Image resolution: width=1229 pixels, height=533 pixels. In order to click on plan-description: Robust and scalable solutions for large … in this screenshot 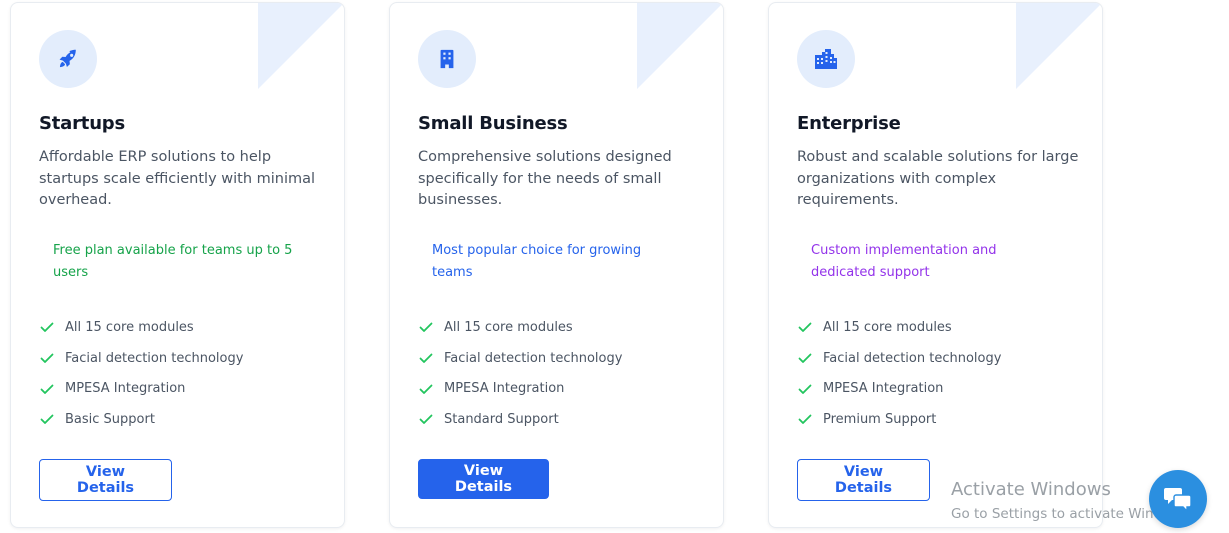, I will do `click(938, 178)`.